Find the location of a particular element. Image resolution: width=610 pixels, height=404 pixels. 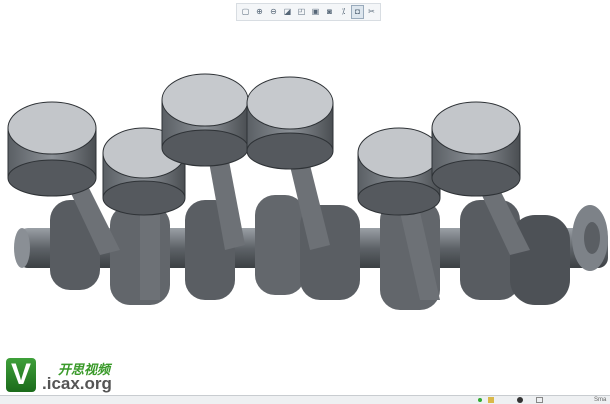

window-icon is located at coordinates (539, 400).